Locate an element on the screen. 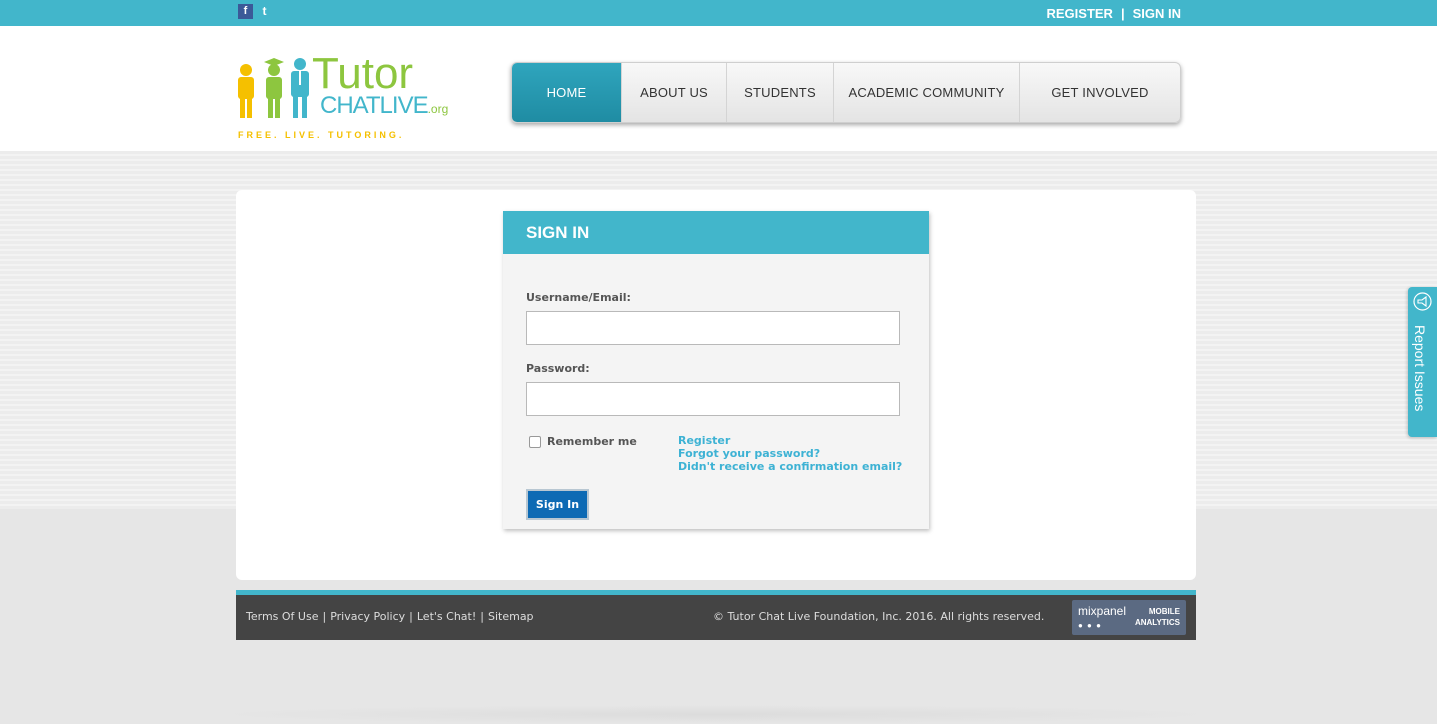 This screenshot has width=1437, height=724. signin-button: Sign In is located at coordinates (557, 504).